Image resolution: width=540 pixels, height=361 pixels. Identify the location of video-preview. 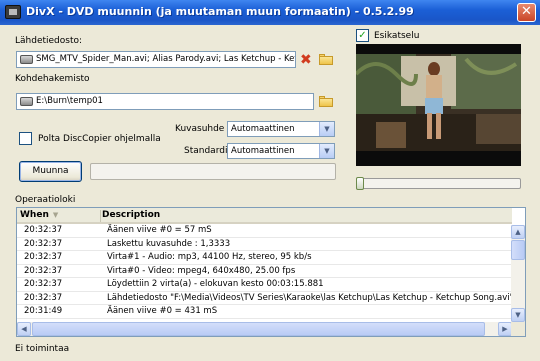
(438, 105).